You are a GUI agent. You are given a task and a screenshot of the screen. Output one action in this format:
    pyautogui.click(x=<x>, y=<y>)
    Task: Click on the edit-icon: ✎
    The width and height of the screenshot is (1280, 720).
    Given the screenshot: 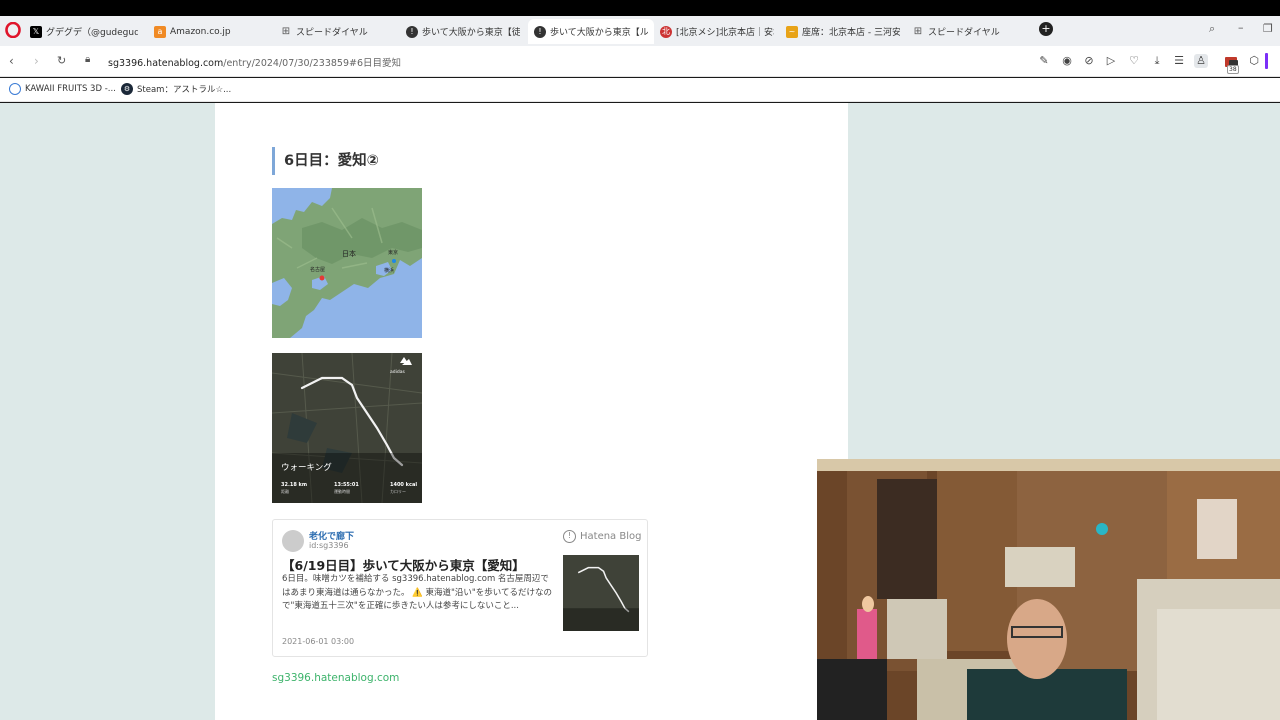 What is the action you would take?
    pyautogui.click(x=1044, y=61)
    